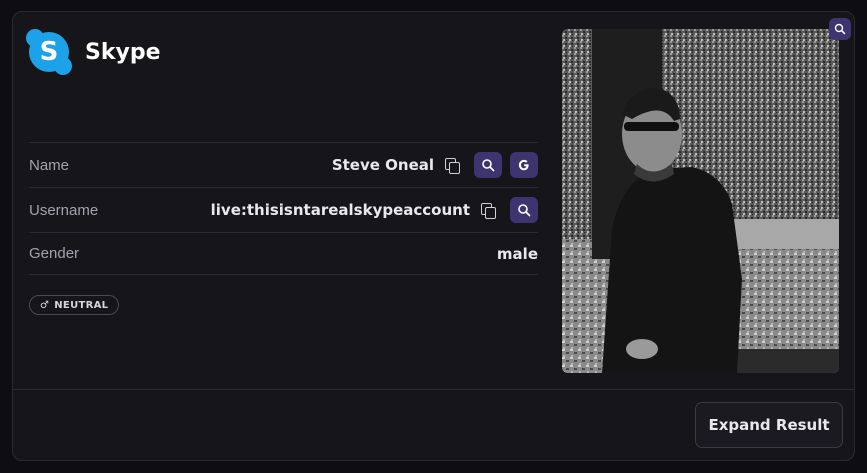 Image resolution: width=867 pixels, height=473 pixels. I want to click on field-label: Name, so click(49, 165).